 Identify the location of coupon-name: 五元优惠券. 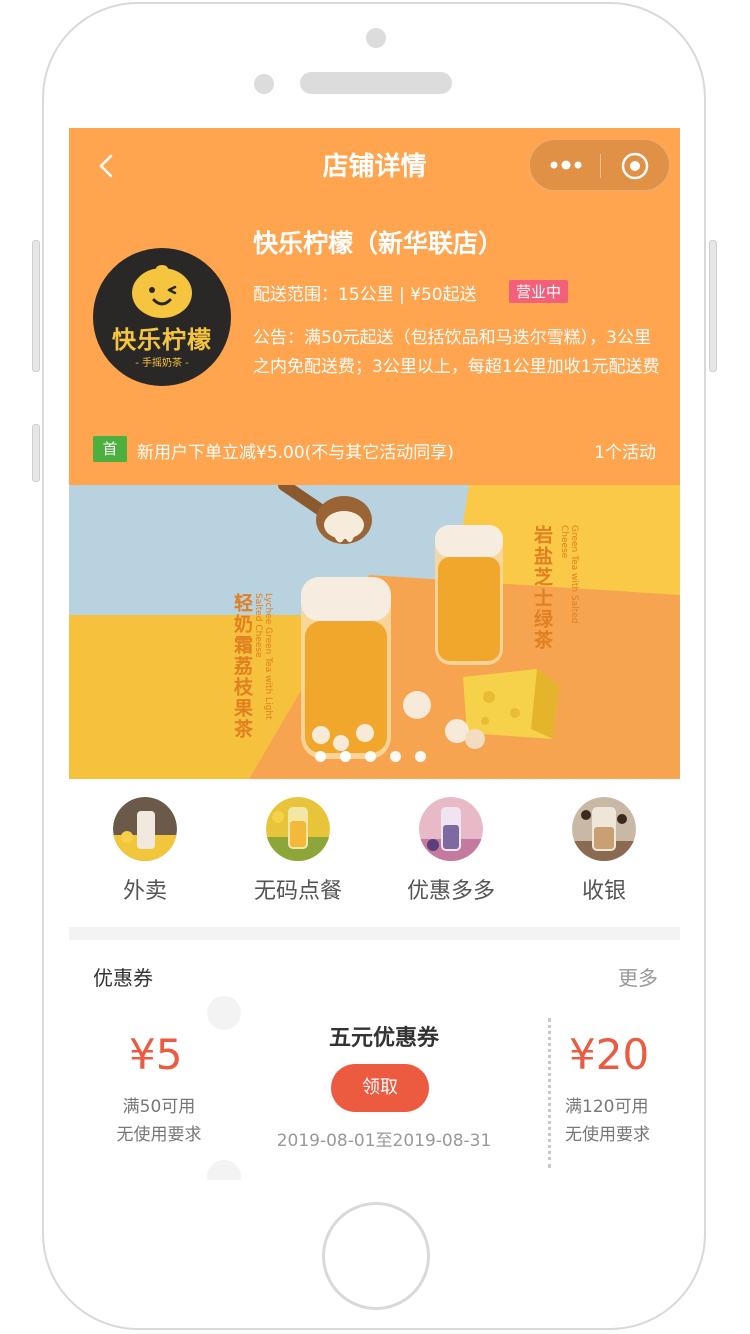
(383, 1038).